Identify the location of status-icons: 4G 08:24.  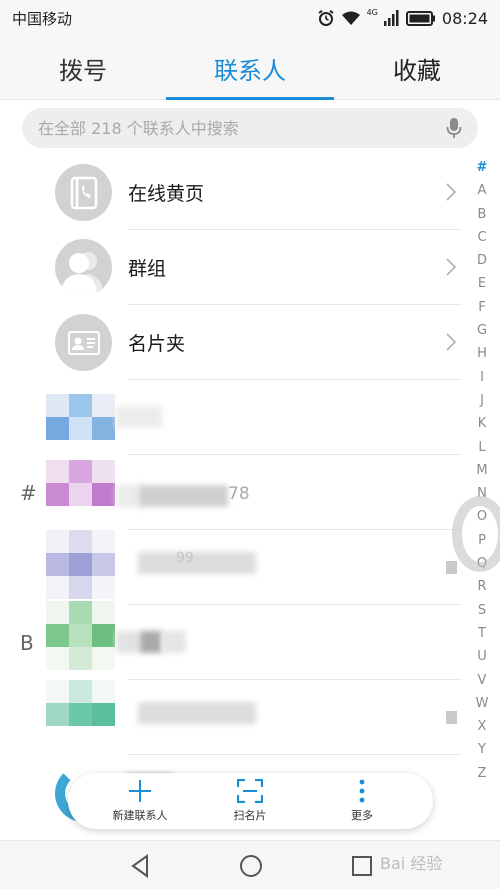
(402, 17).